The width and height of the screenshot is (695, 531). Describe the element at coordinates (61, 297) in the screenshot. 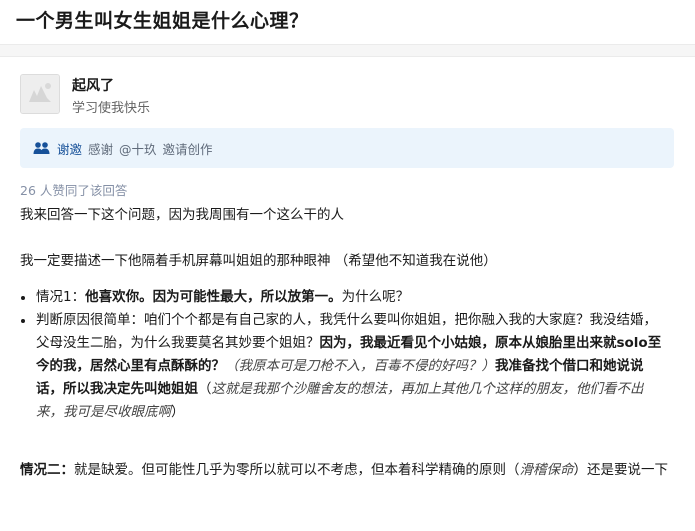

I see `bullet-1-lead: 情况1：` at that location.